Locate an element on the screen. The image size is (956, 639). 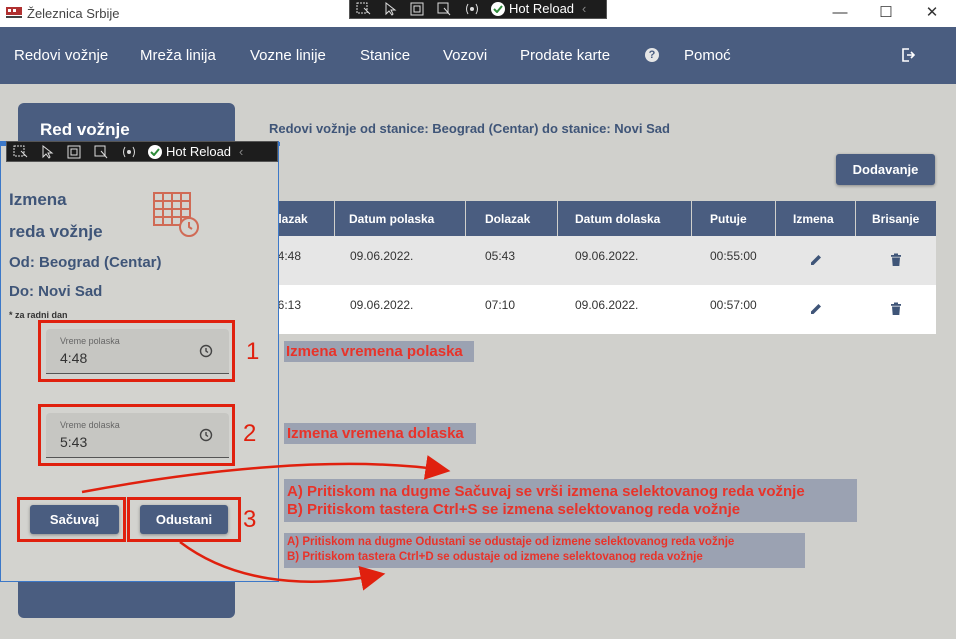
annotation-arrows is located at coordinates (266, 523).